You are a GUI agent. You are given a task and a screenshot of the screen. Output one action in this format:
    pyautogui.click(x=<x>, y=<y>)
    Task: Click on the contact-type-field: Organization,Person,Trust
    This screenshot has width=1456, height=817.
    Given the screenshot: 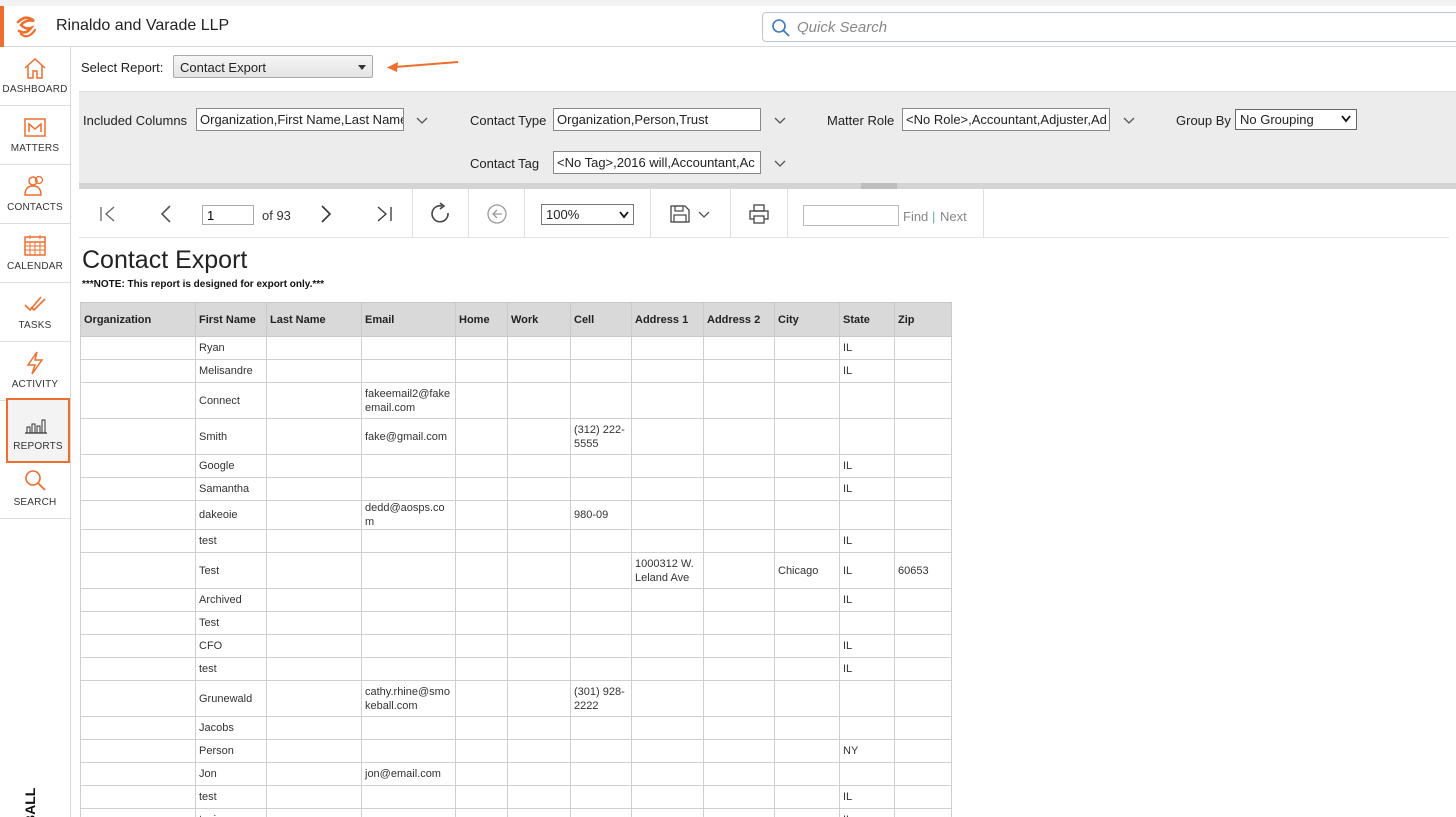 What is the action you would take?
    pyautogui.click(x=657, y=119)
    